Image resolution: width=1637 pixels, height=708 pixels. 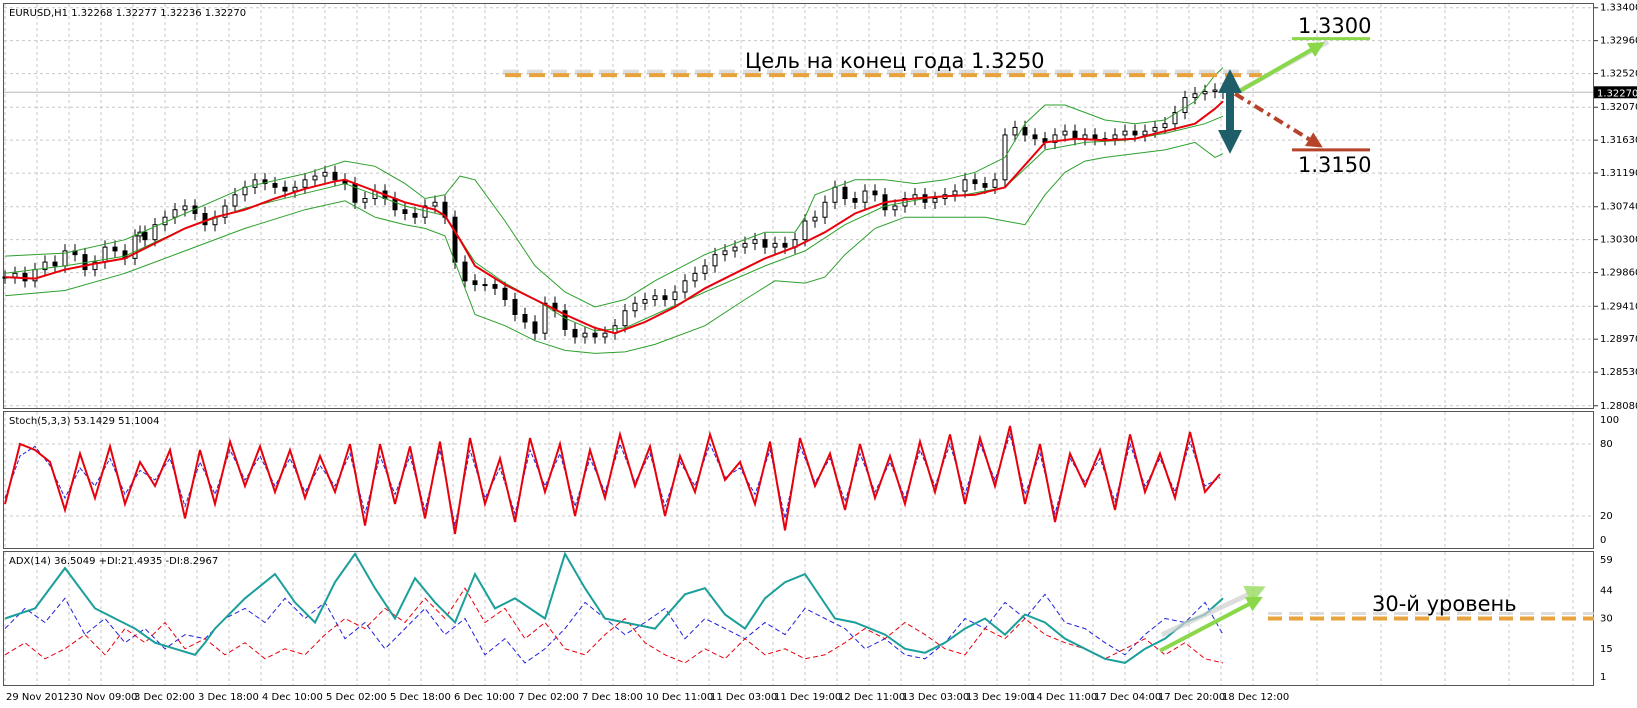 I want to click on time-tick-label: 17 Dec 20:00, so click(x=1191, y=697).